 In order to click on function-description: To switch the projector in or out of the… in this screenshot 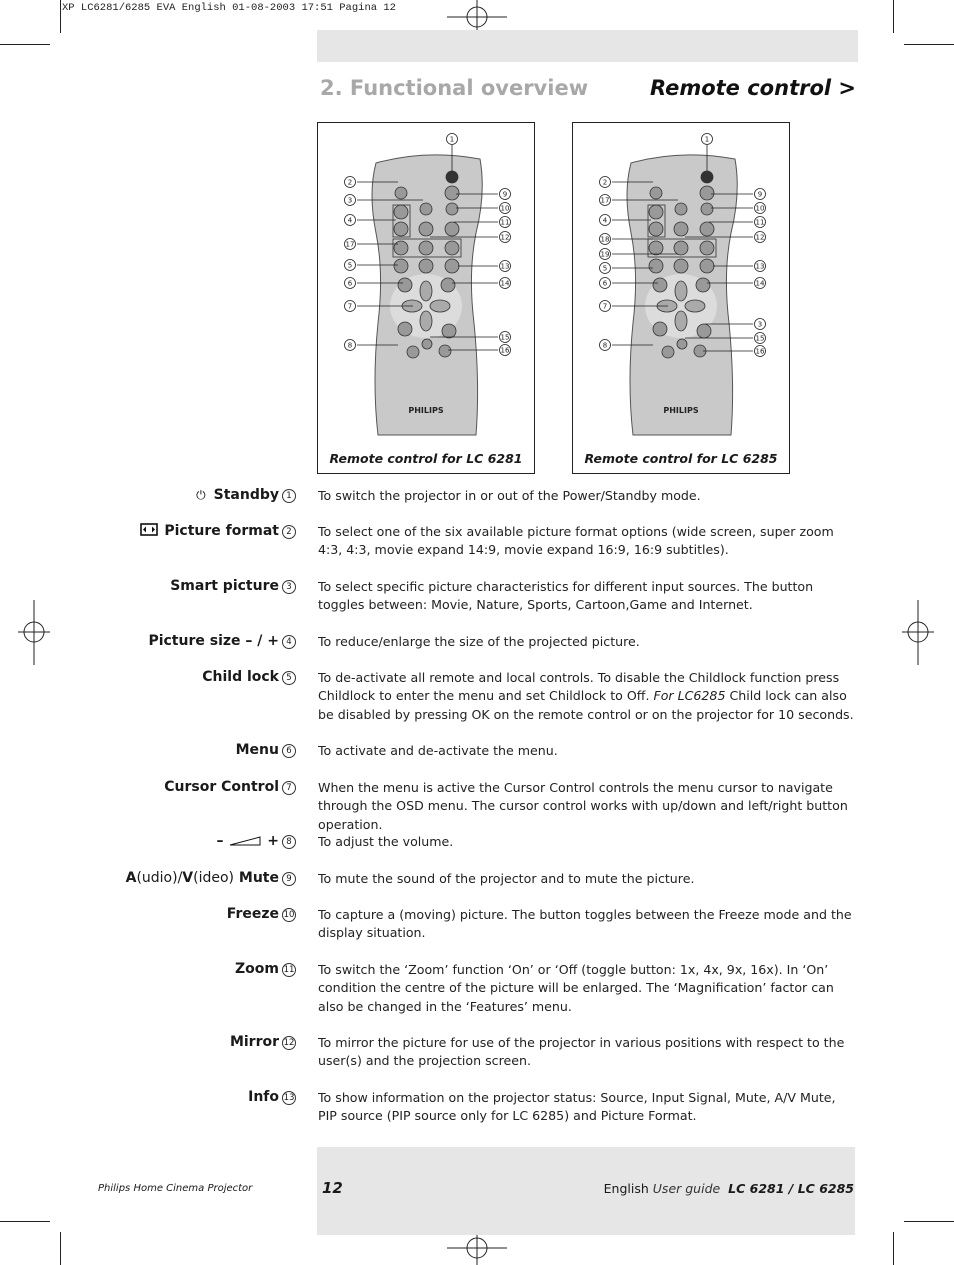, I will do `click(509, 495)`.